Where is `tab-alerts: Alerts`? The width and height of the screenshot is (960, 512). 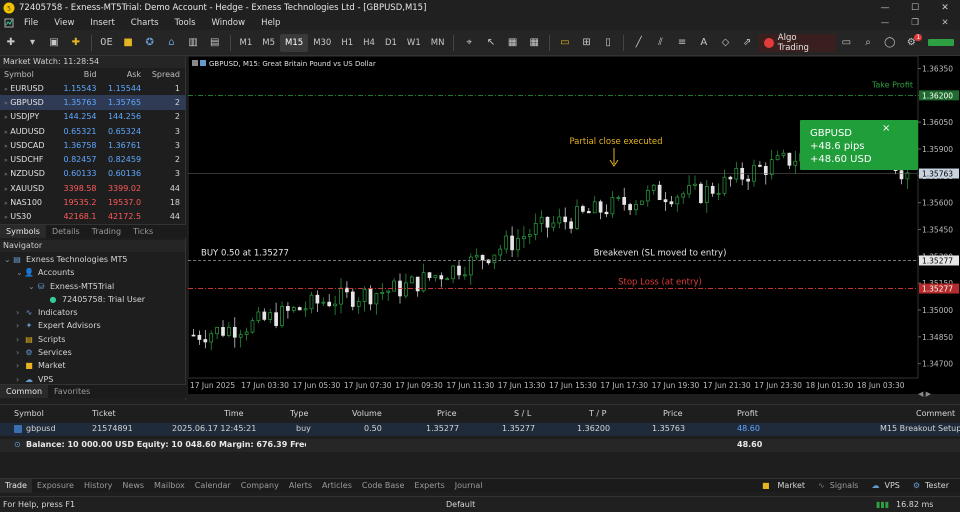
tab-alerts: Alerts is located at coordinates (300, 486).